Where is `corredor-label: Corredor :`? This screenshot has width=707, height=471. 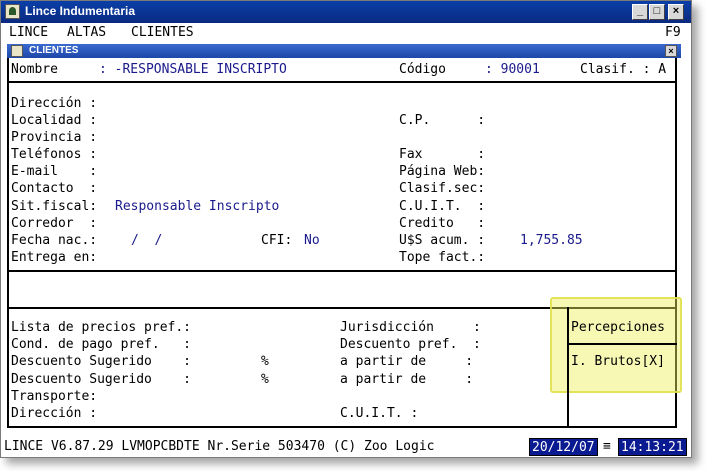 corredor-label: Corredor : is located at coordinates (54, 223).